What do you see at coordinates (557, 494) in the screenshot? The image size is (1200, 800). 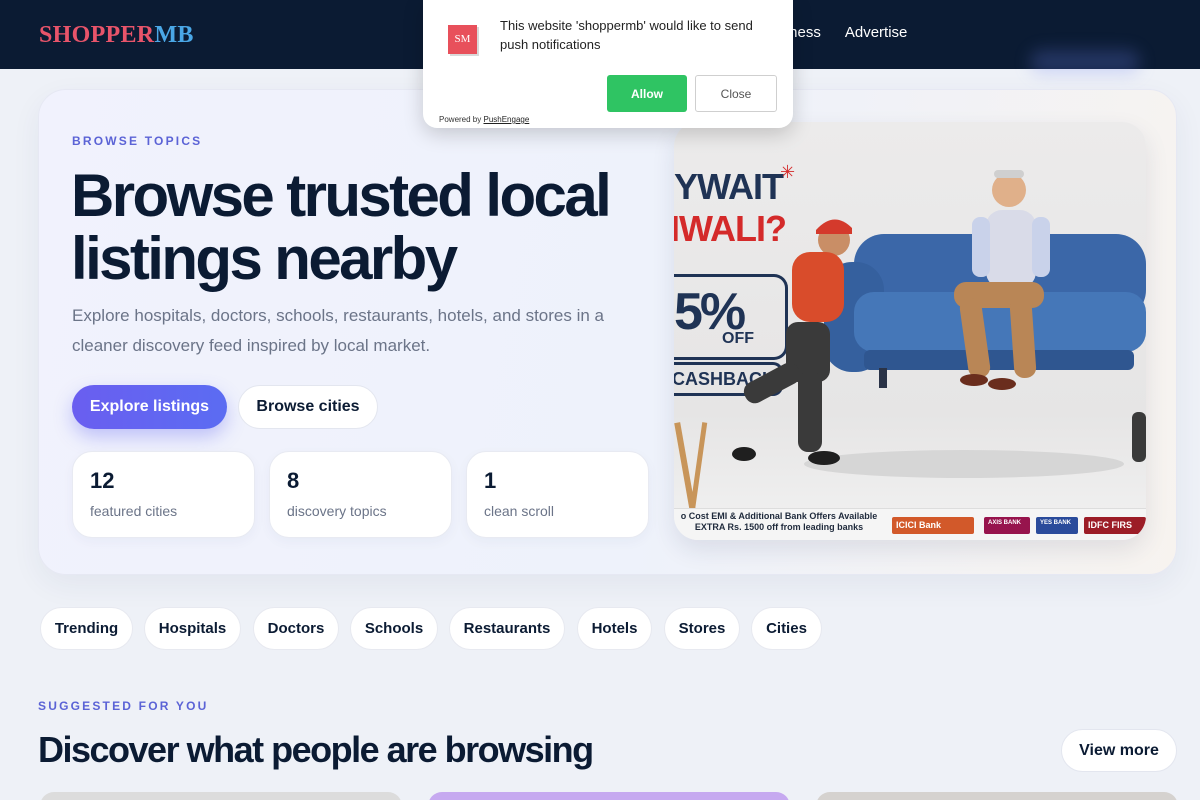 I see `stat-card-scroll: 1 clean scroll` at bounding box center [557, 494].